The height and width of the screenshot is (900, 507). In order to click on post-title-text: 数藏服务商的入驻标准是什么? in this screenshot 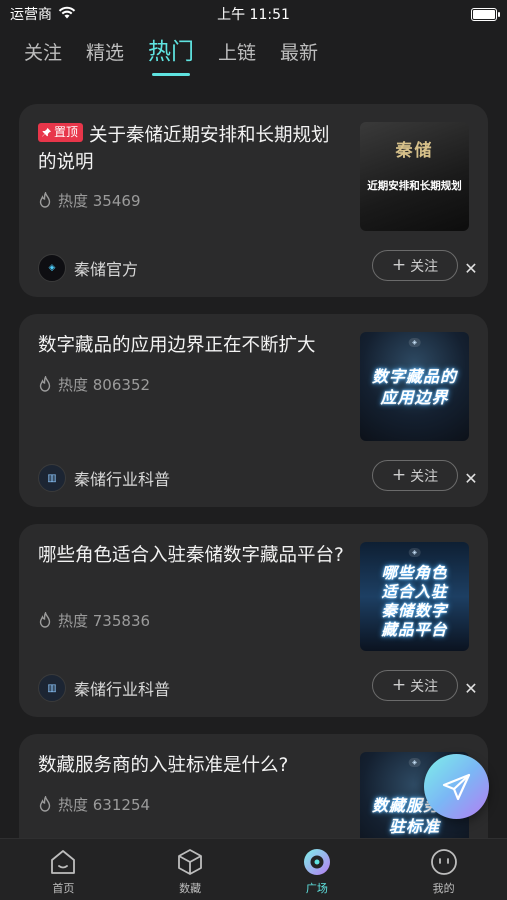, I will do `click(163, 765)`.